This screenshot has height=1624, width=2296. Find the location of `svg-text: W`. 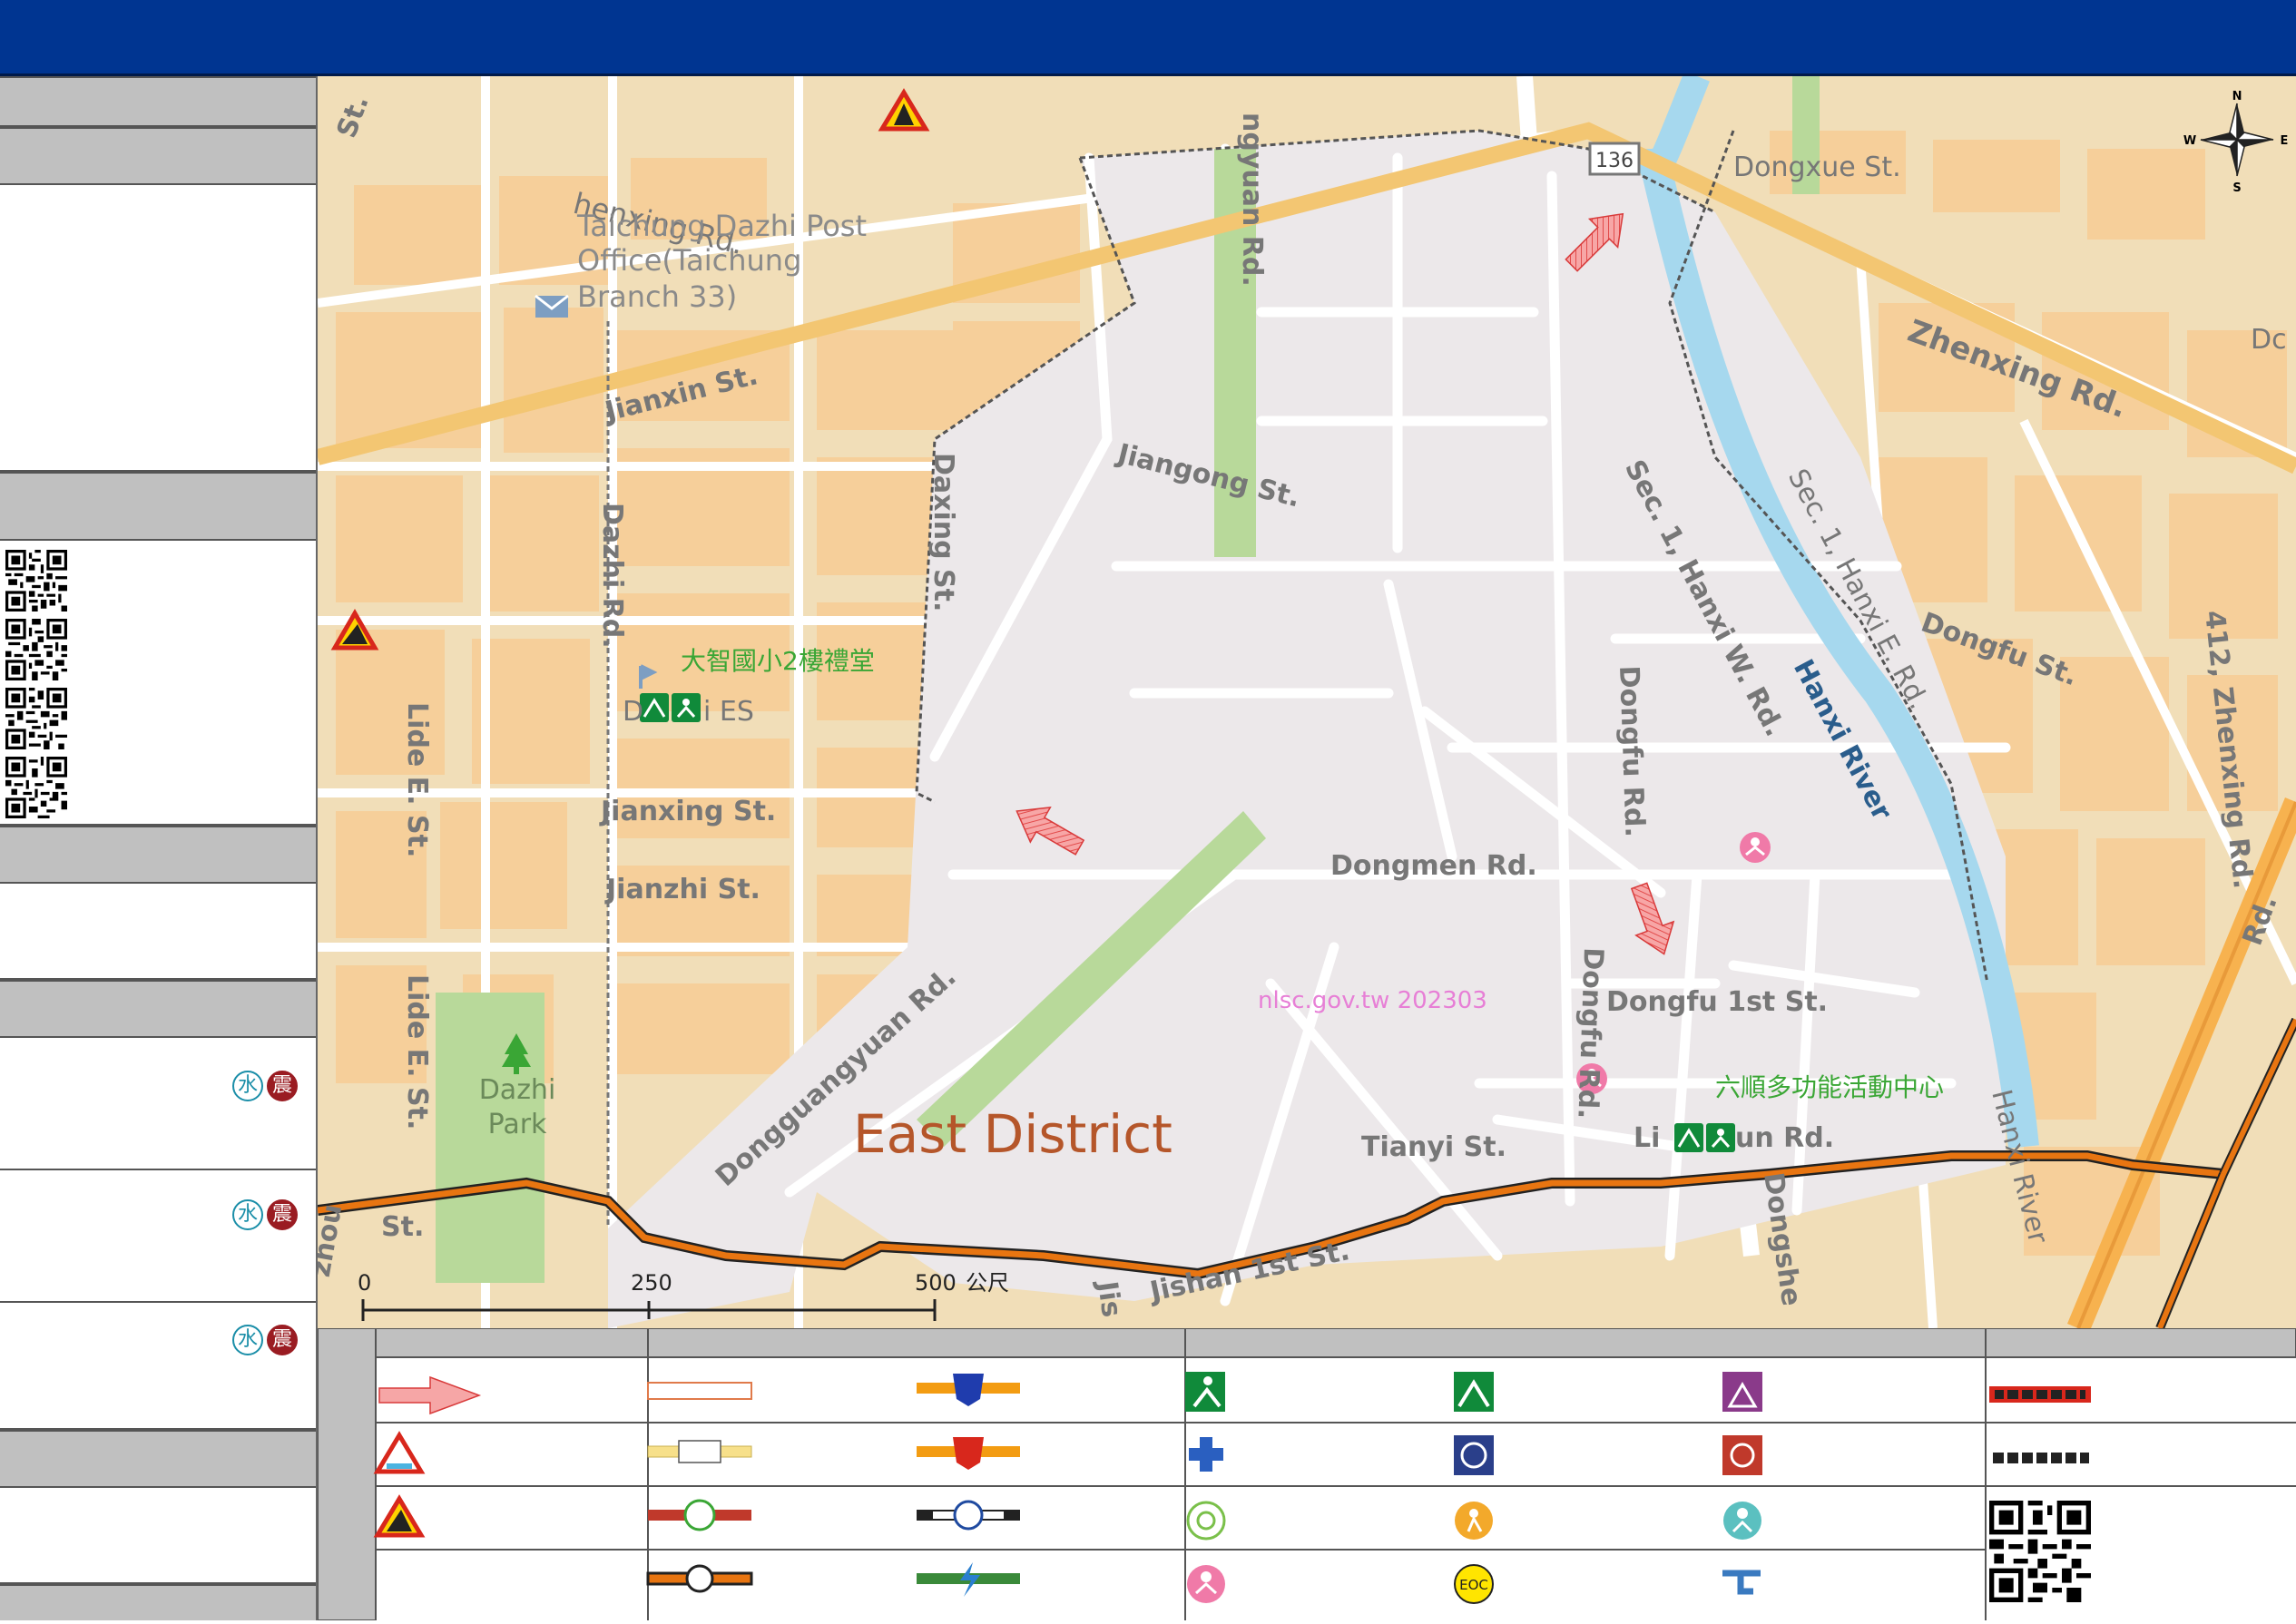

svg-text: W is located at coordinates (2189, 141).